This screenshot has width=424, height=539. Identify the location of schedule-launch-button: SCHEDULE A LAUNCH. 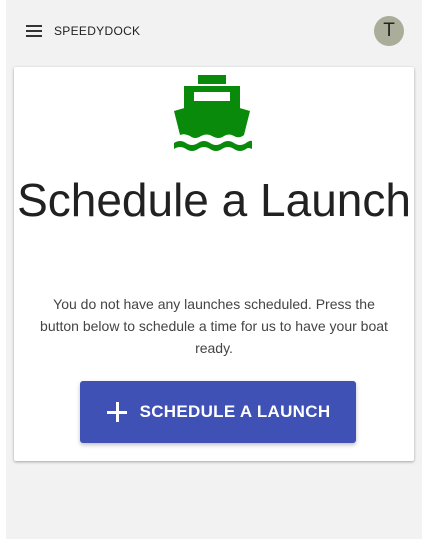
(218, 412).